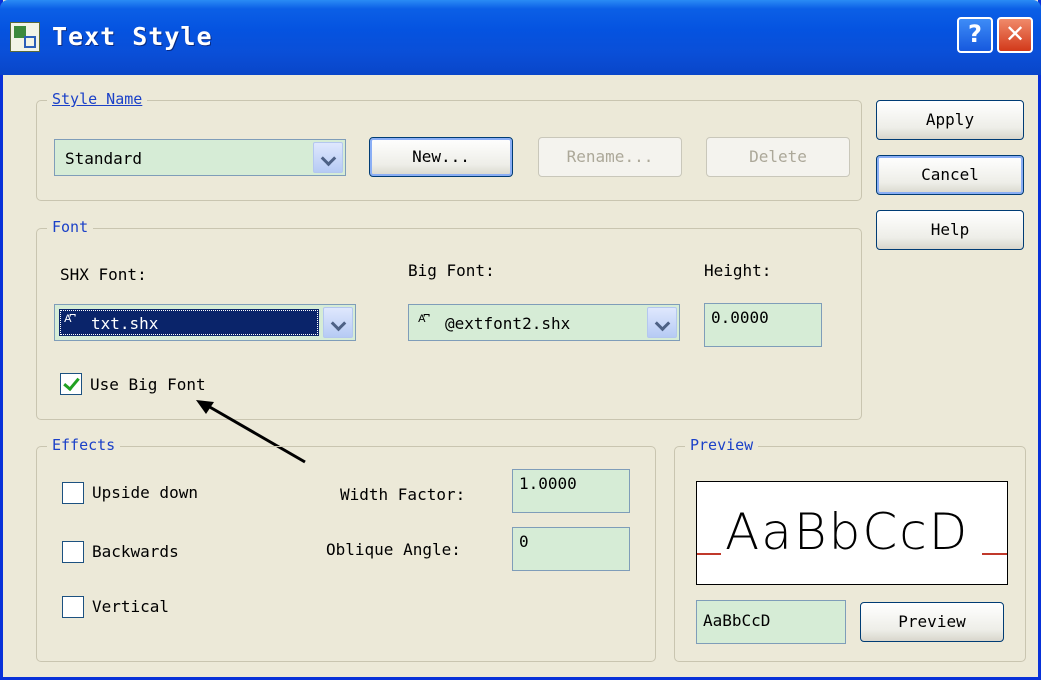  I want to click on baseline-right, so click(994, 554).